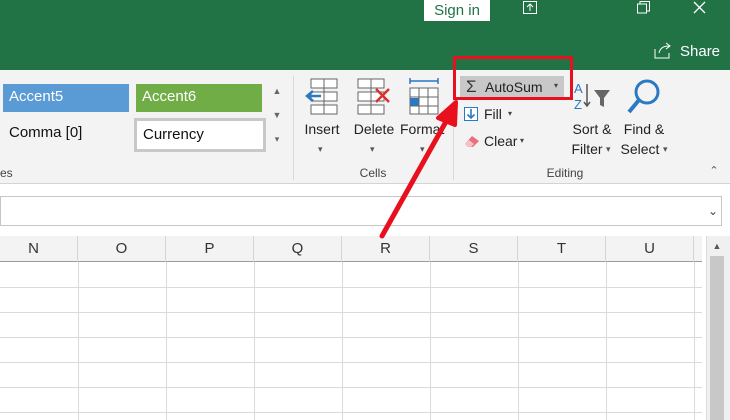 The height and width of the screenshot is (420, 730). What do you see at coordinates (513, 78) in the screenshot?
I see `autosum-highlight-box` at bounding box center [513, 78].